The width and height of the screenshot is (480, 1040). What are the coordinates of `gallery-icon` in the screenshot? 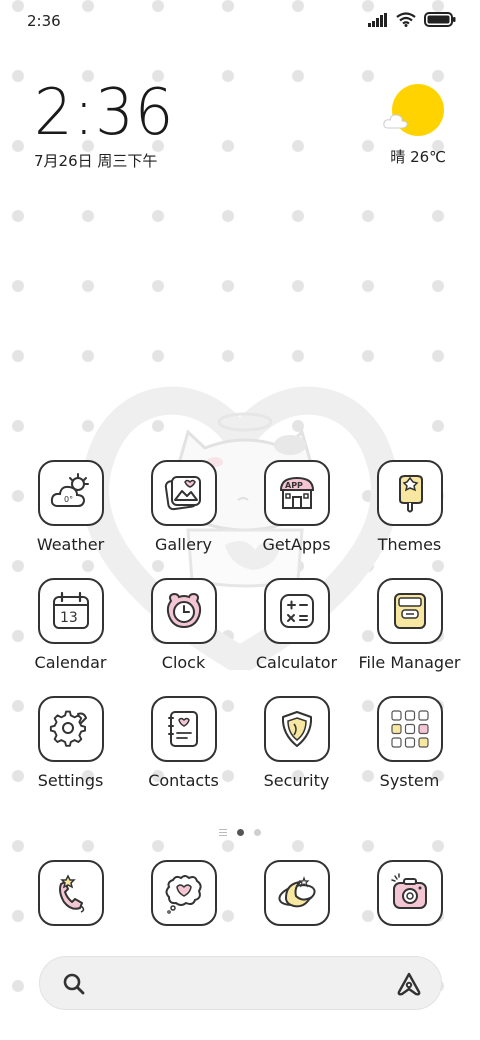 It's located at (183, 493).